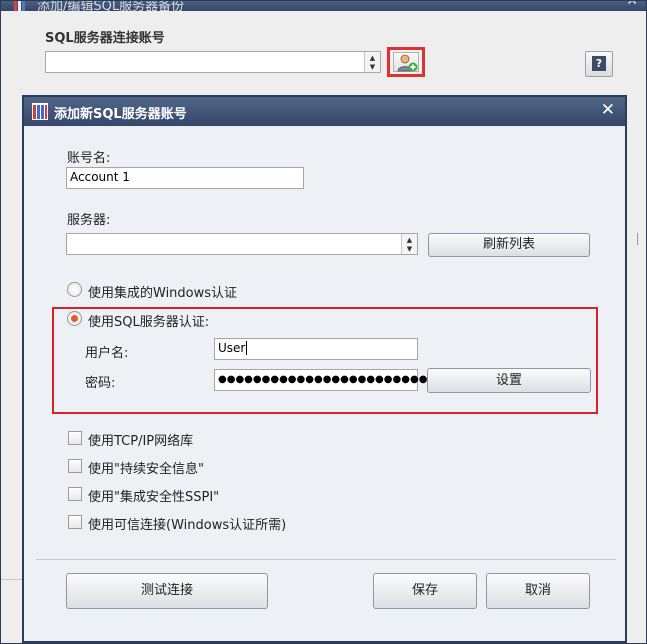 This screenshot has width=647, height=644. What do you see at coordinates (12, 579) in the screenshot?
I see `parent-divider` at bounding box center [12, 579].